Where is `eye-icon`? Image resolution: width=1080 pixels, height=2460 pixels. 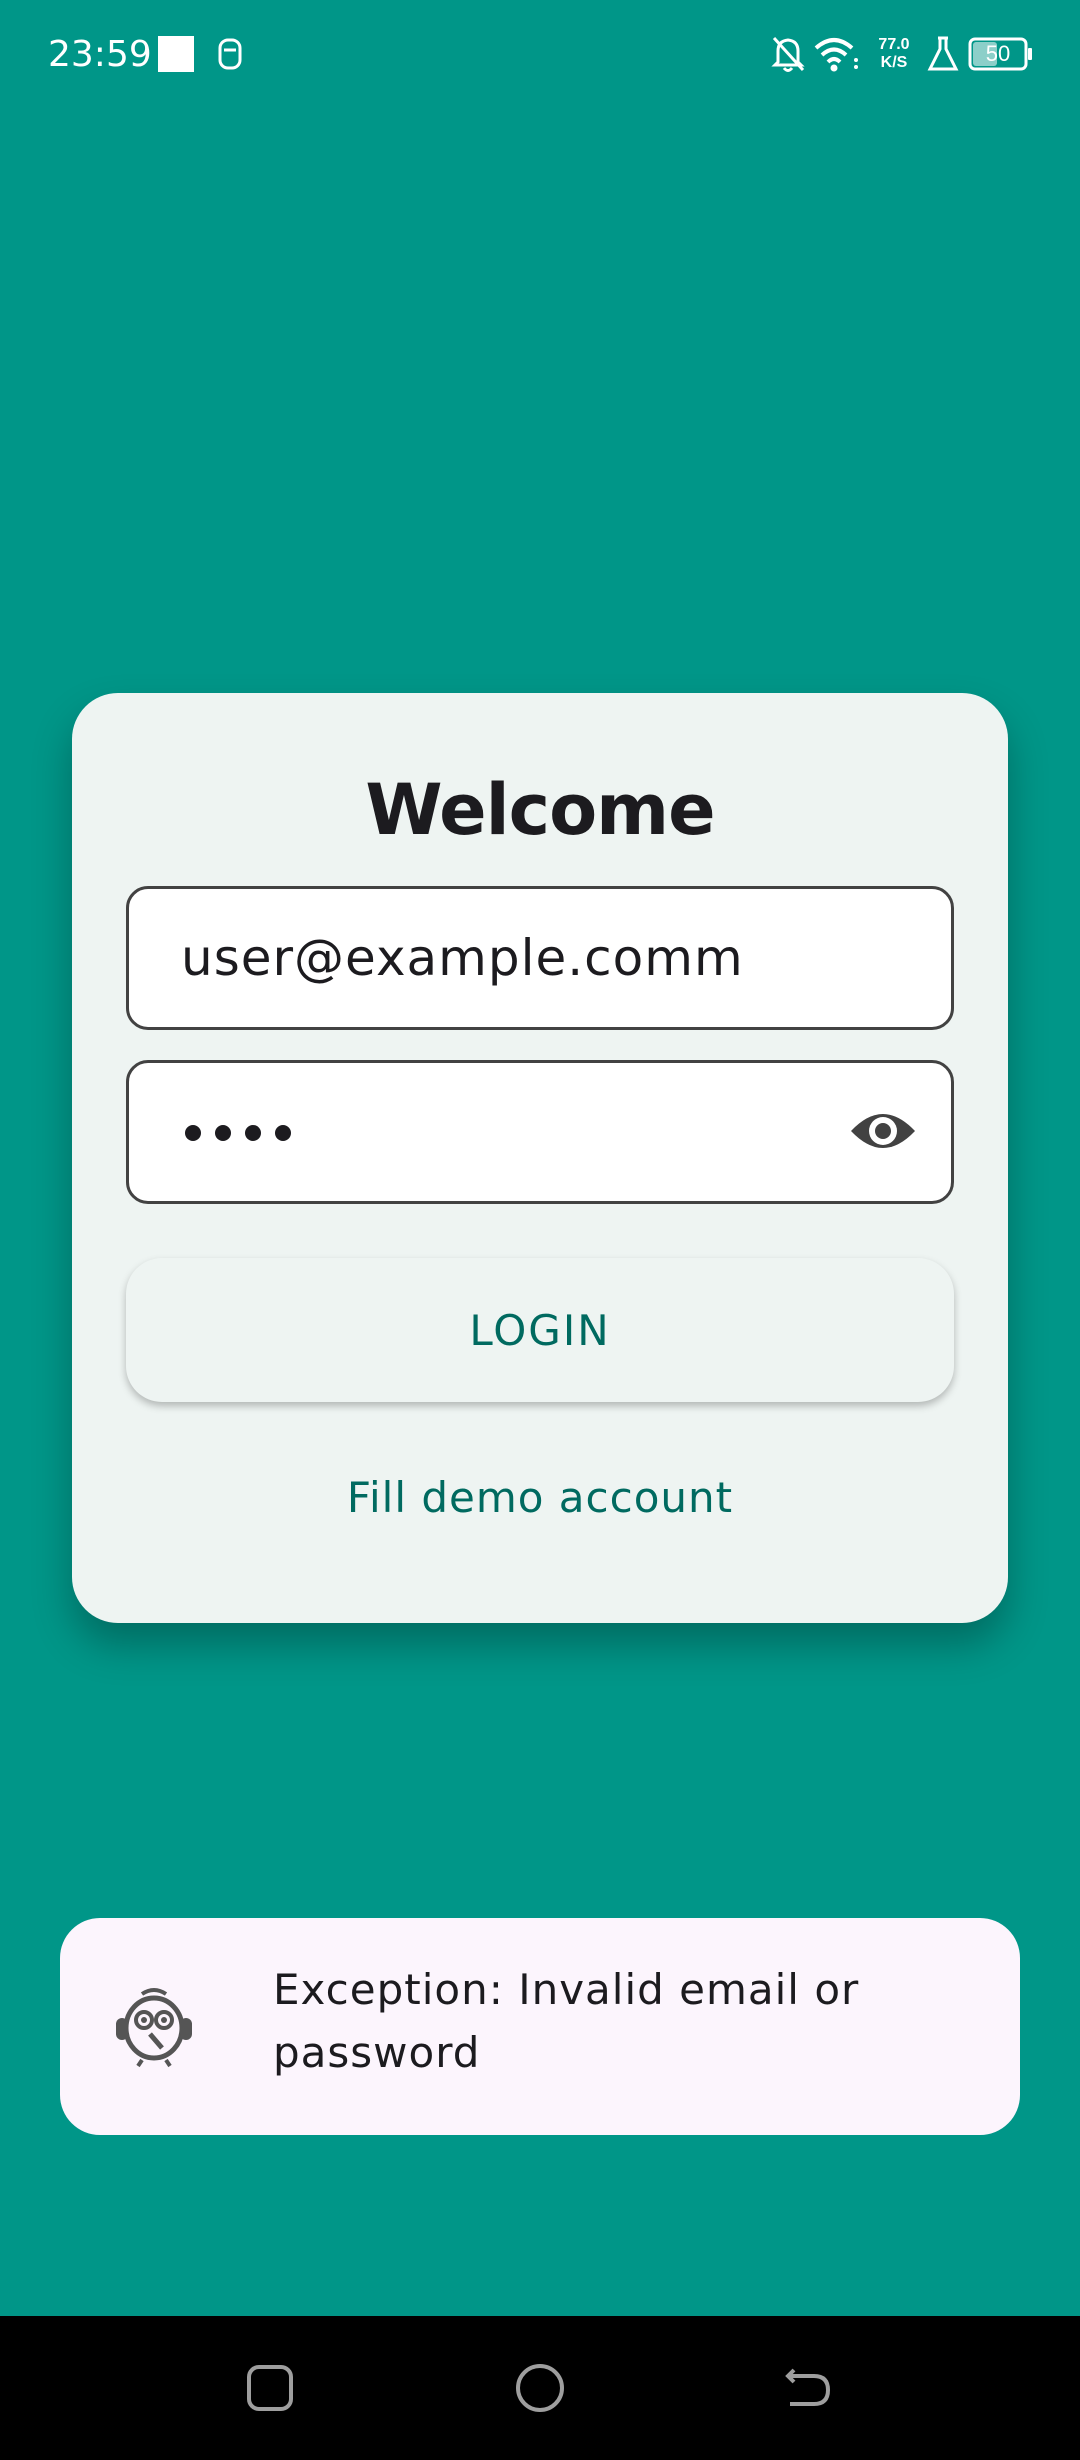
eye-icon is located at coordinates (883, 1131).